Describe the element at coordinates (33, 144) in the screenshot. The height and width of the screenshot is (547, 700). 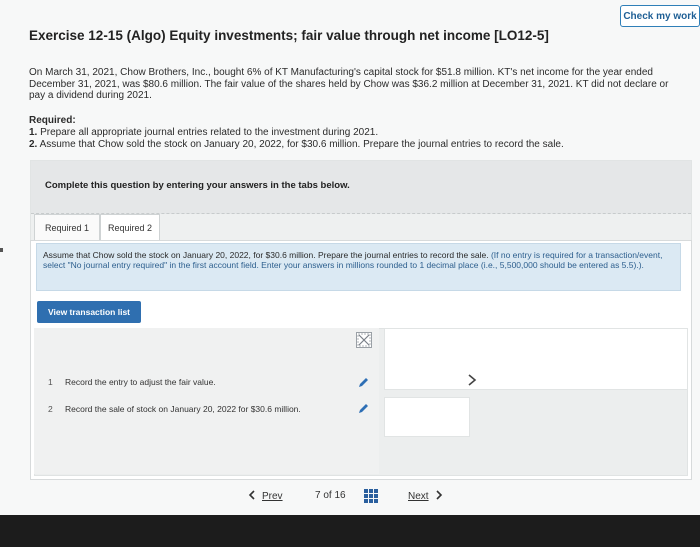
I see `required-item-2-number: 2.` at that location.